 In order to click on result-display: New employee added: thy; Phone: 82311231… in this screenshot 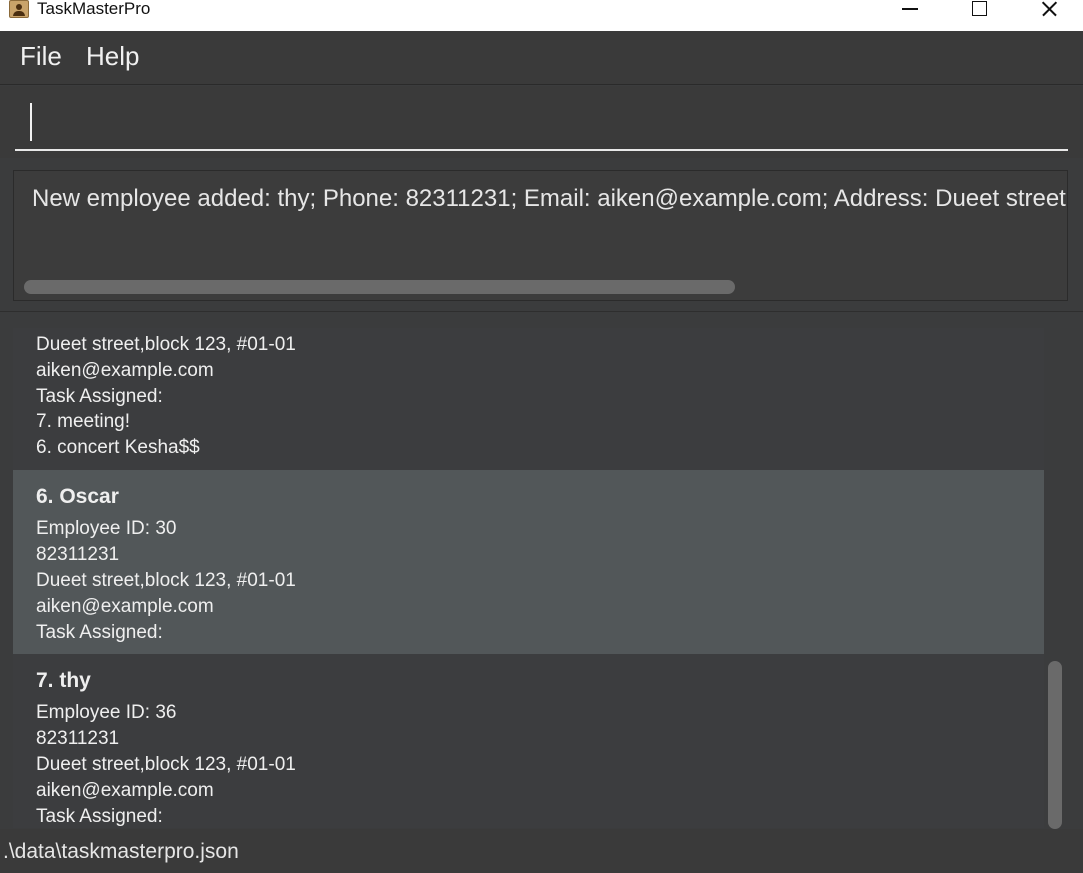, I will do `click(540, 235)`.